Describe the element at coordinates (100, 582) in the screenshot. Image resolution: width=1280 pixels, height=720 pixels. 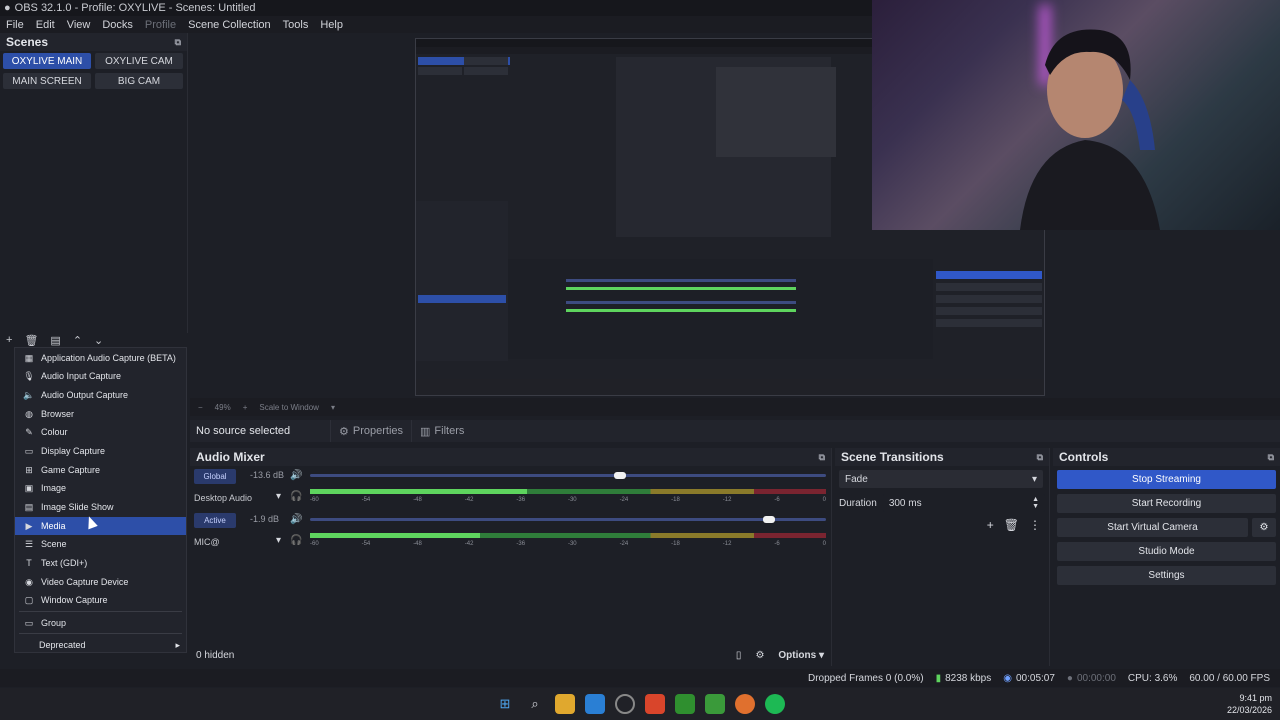
I see `menu-item-video-capture-device: ◉ Video Capture Device` at that location.